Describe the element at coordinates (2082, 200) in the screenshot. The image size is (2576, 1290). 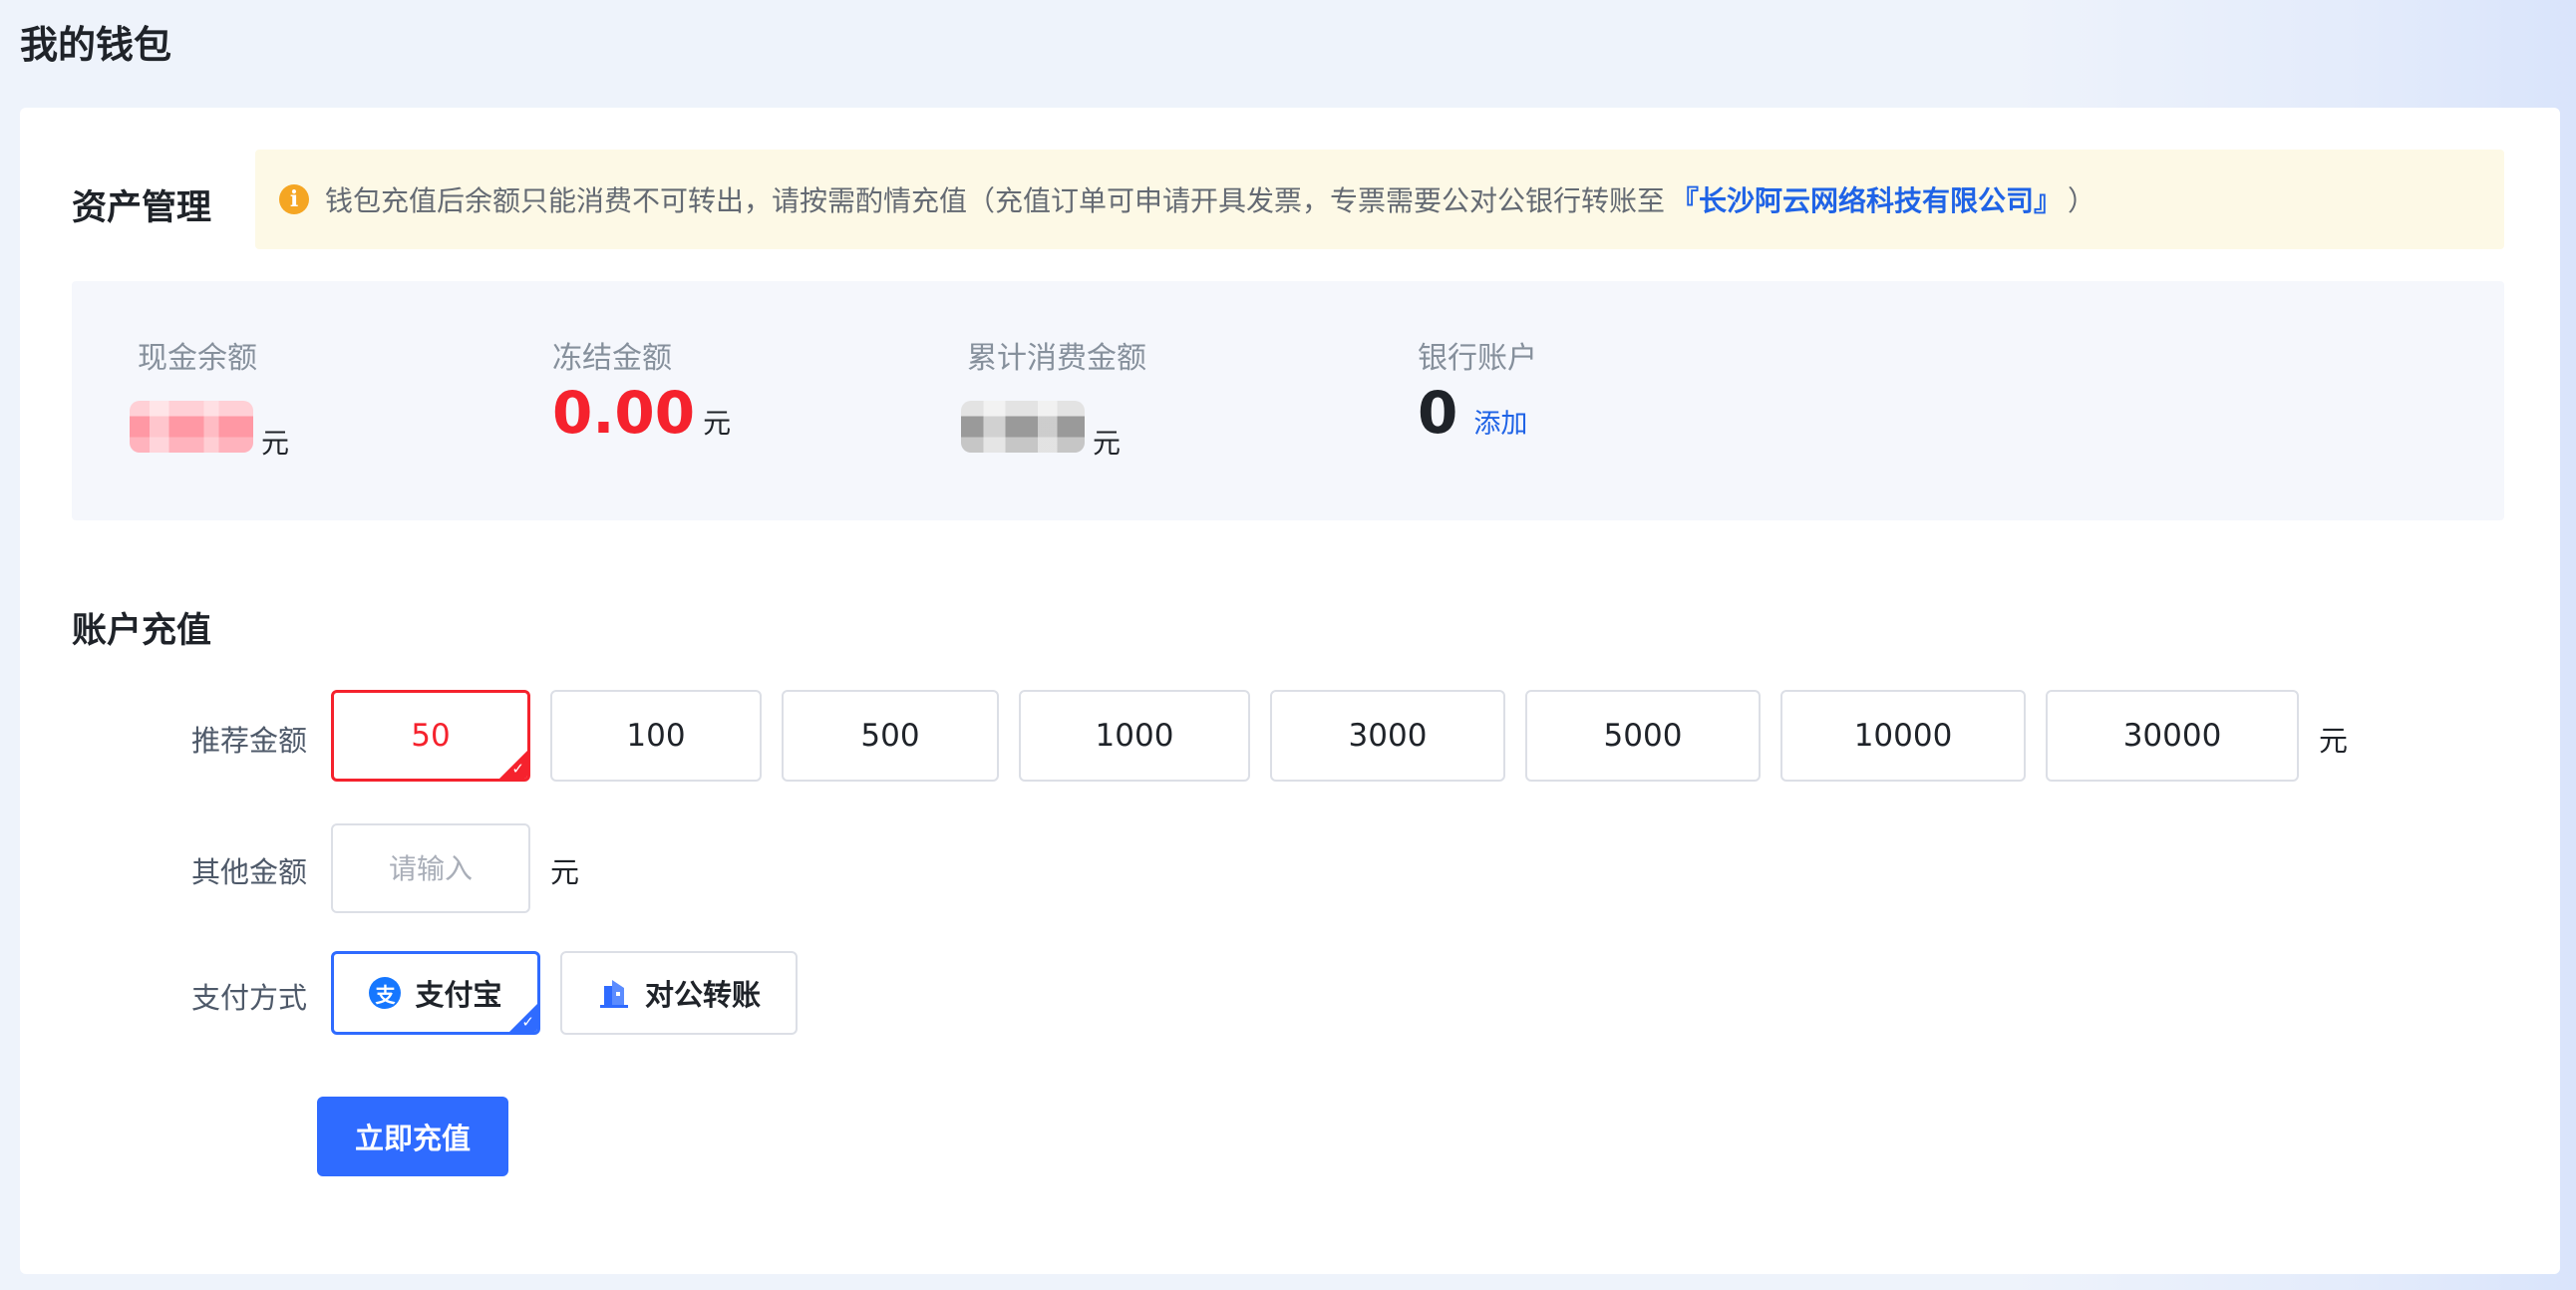
I see `notice-text-end: ）` at that location.